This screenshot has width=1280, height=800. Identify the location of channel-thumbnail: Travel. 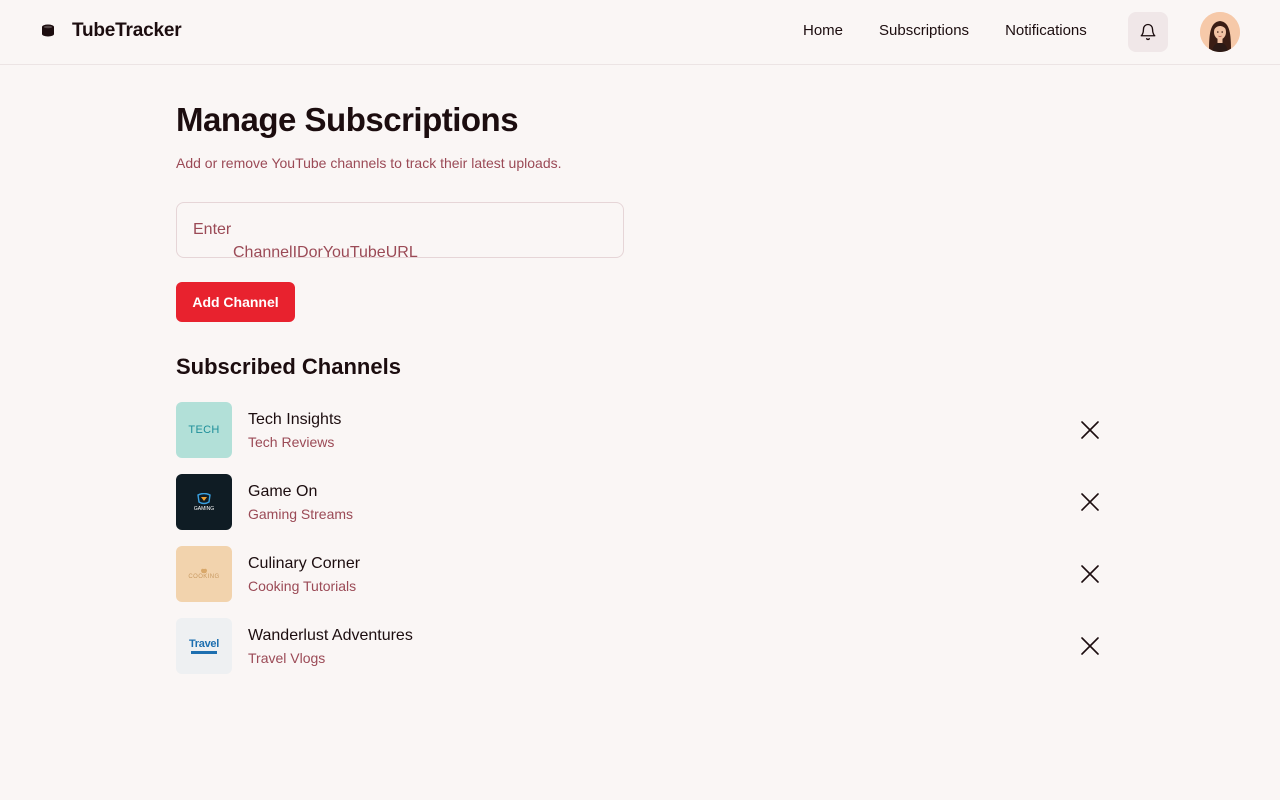
(204, 646).